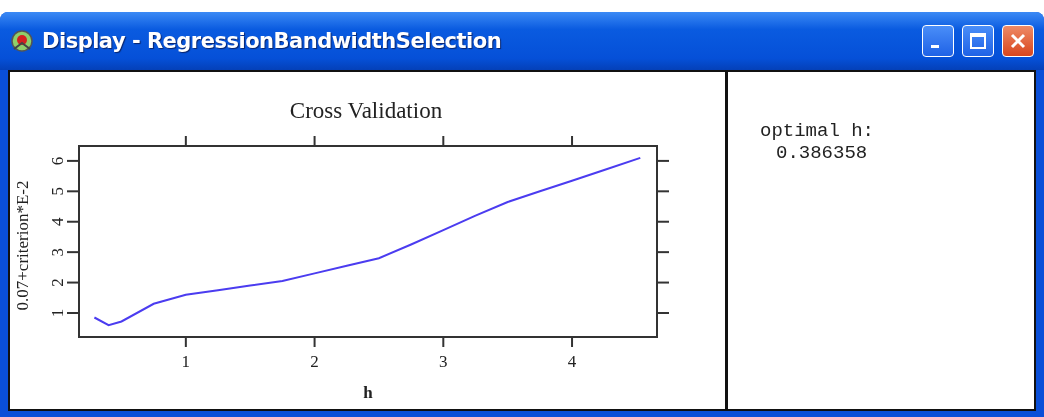 The image size is (1044, 417). What do you see at coordinates (22, 245) in the screenshot?
I see `axis-label: 0.07+criterion*E-2` at bounding box center [22, 245].